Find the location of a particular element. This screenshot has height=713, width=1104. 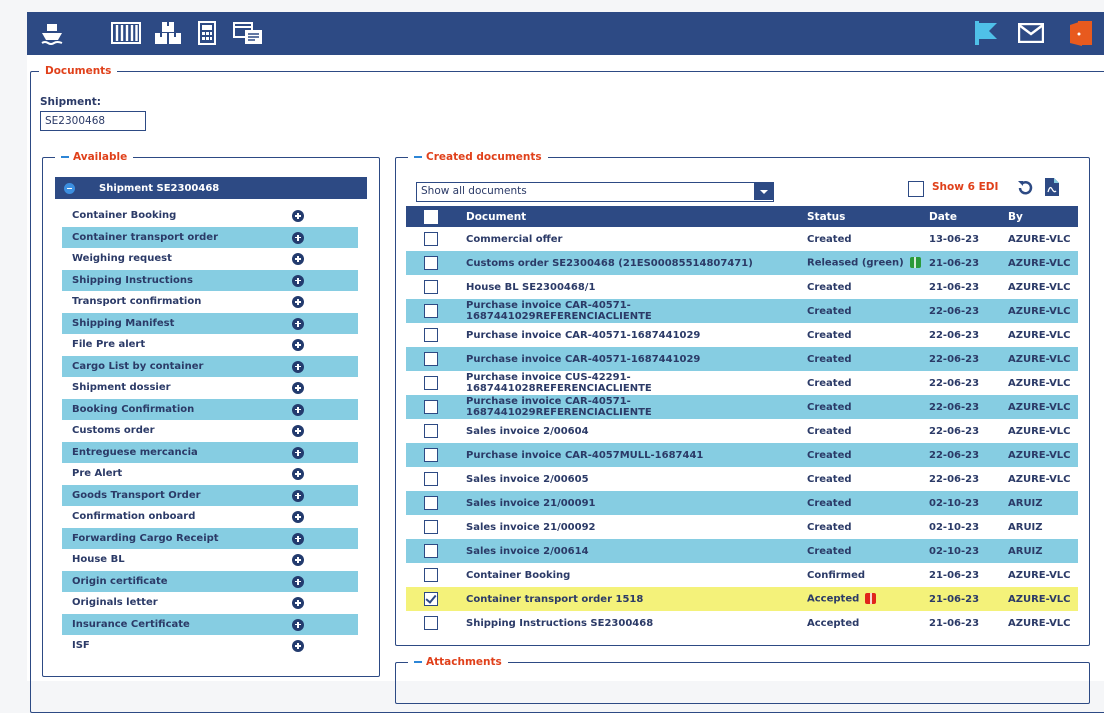

document-cell: Sales invoice 2/00605 is located at coordinates (628, 479).